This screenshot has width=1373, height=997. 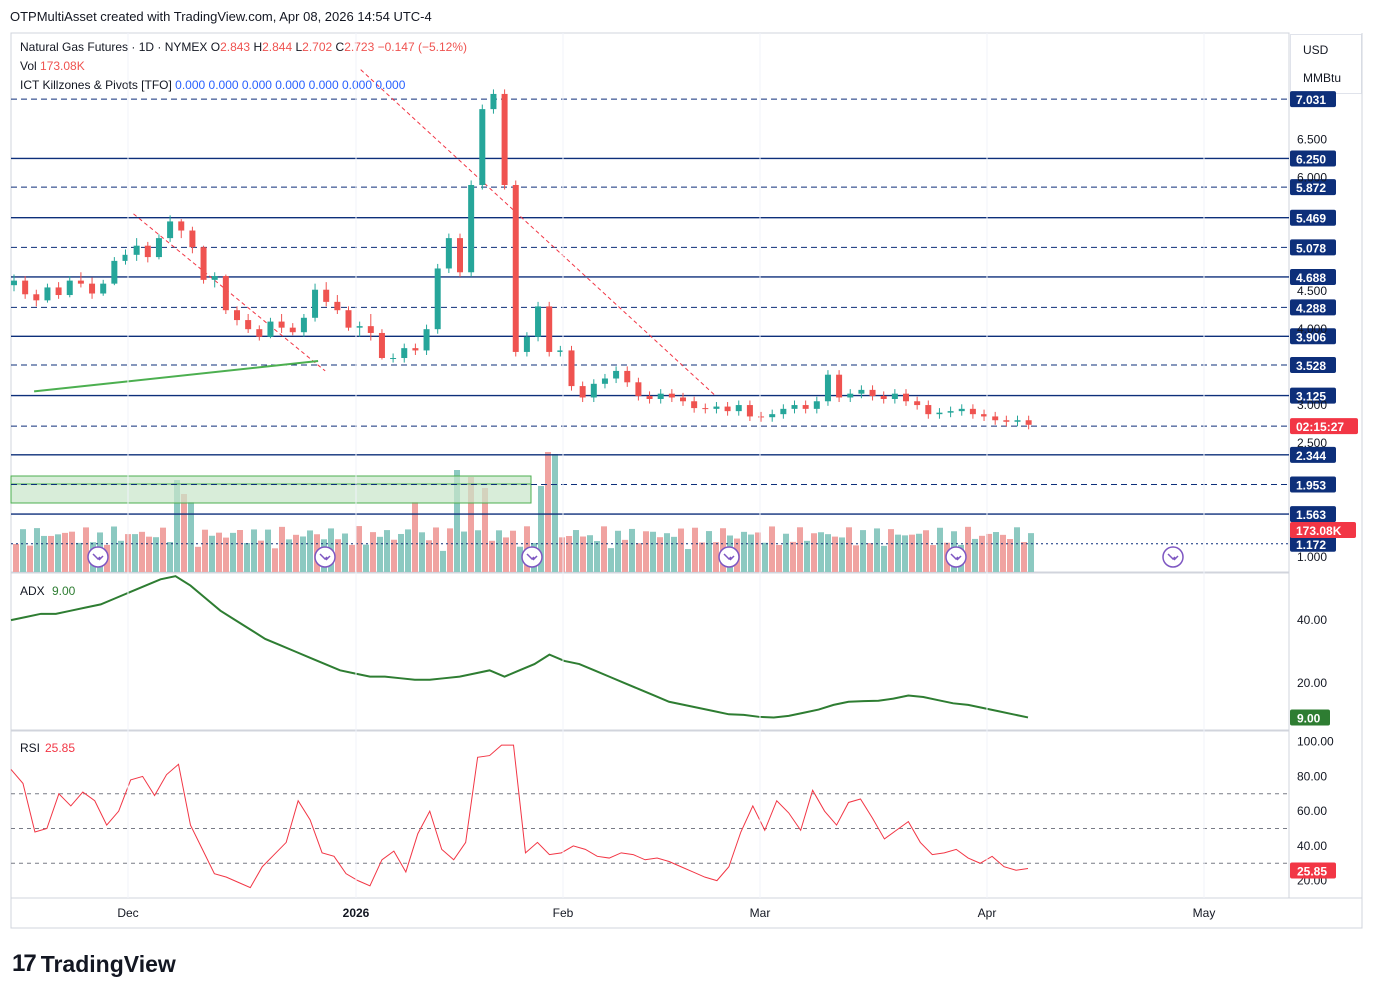 What do you see at coordinates (1312, 177) in the screenshot?
I see `price-tick: 6.000` at bounding box center [1312, 177].